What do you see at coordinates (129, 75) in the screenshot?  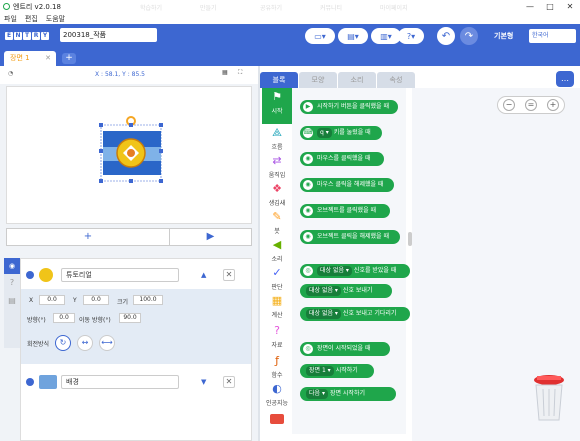 I see `stage-info-bar: ◔ X : 58.1, Y : 85.5 ▦ ⛶` at bounding box center [129, 75].